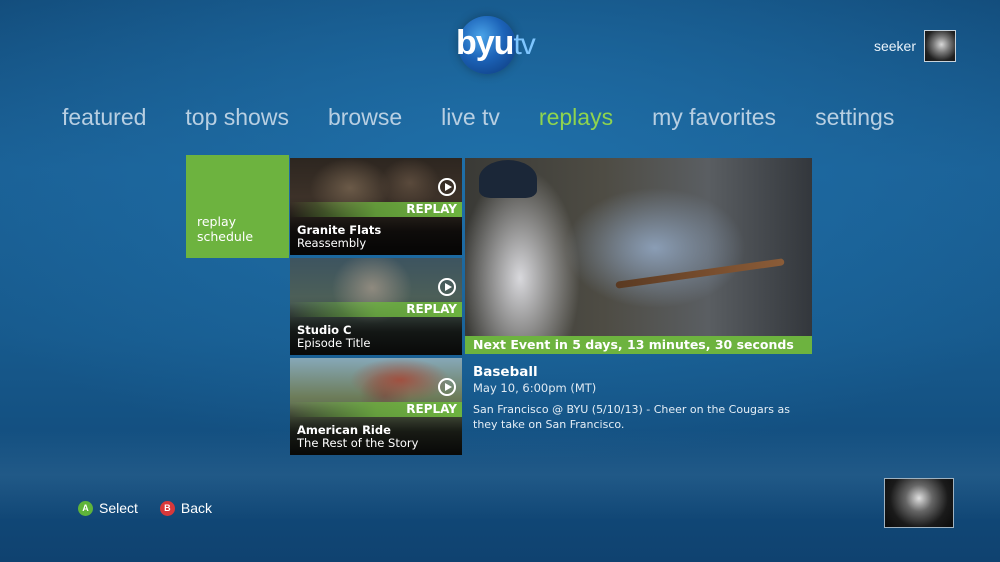  I want to click on event-title: Baseball, so click(505, 372).